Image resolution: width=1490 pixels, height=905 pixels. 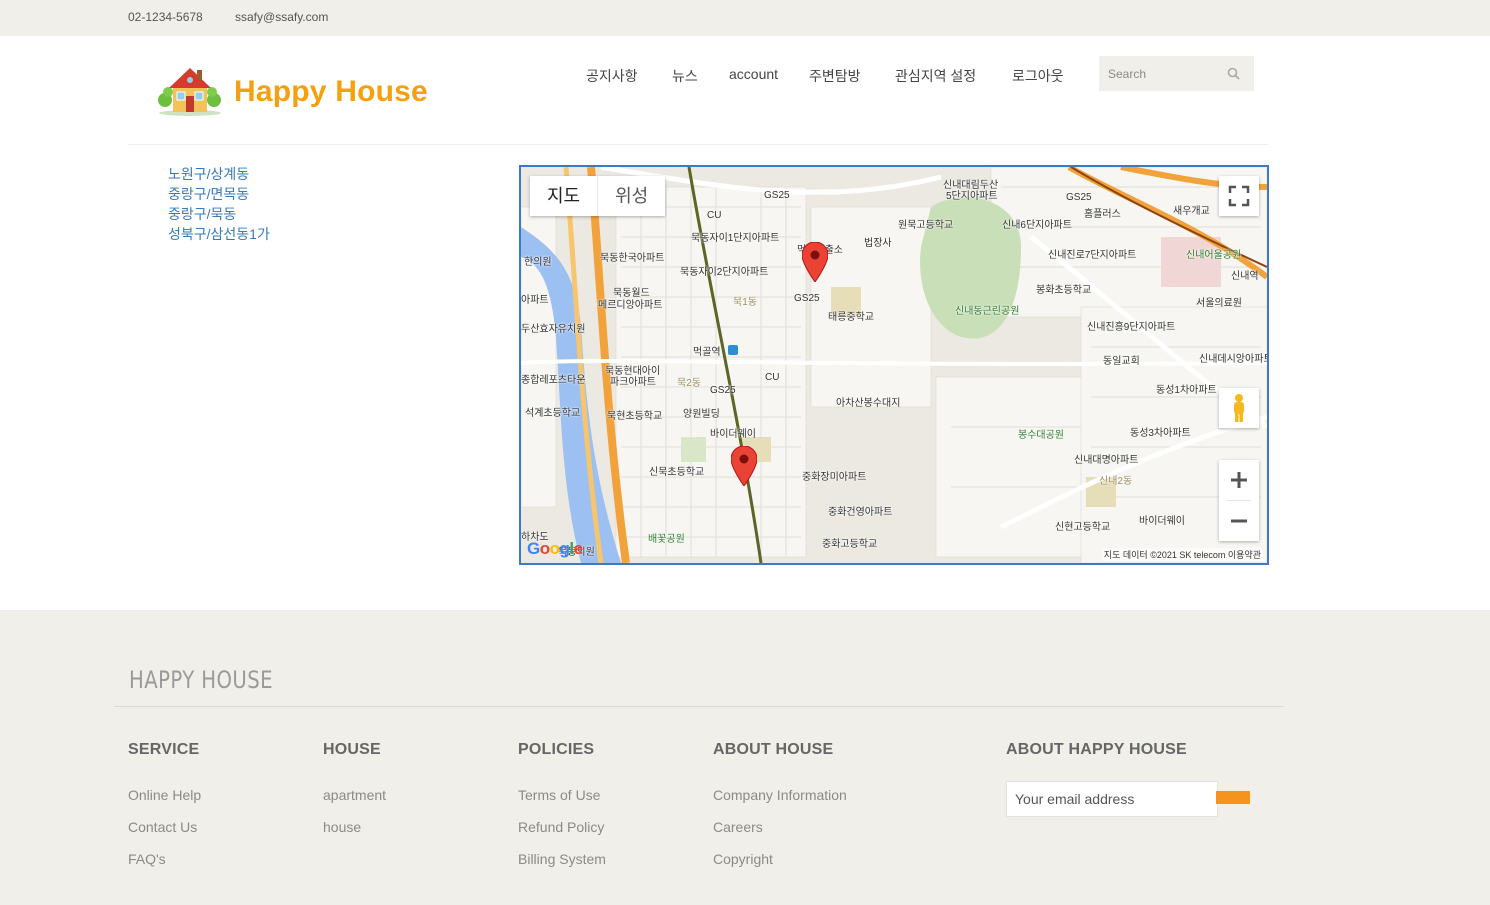 I want to click on footer-heading-service: SERVICE, so click(x=164, y=749).